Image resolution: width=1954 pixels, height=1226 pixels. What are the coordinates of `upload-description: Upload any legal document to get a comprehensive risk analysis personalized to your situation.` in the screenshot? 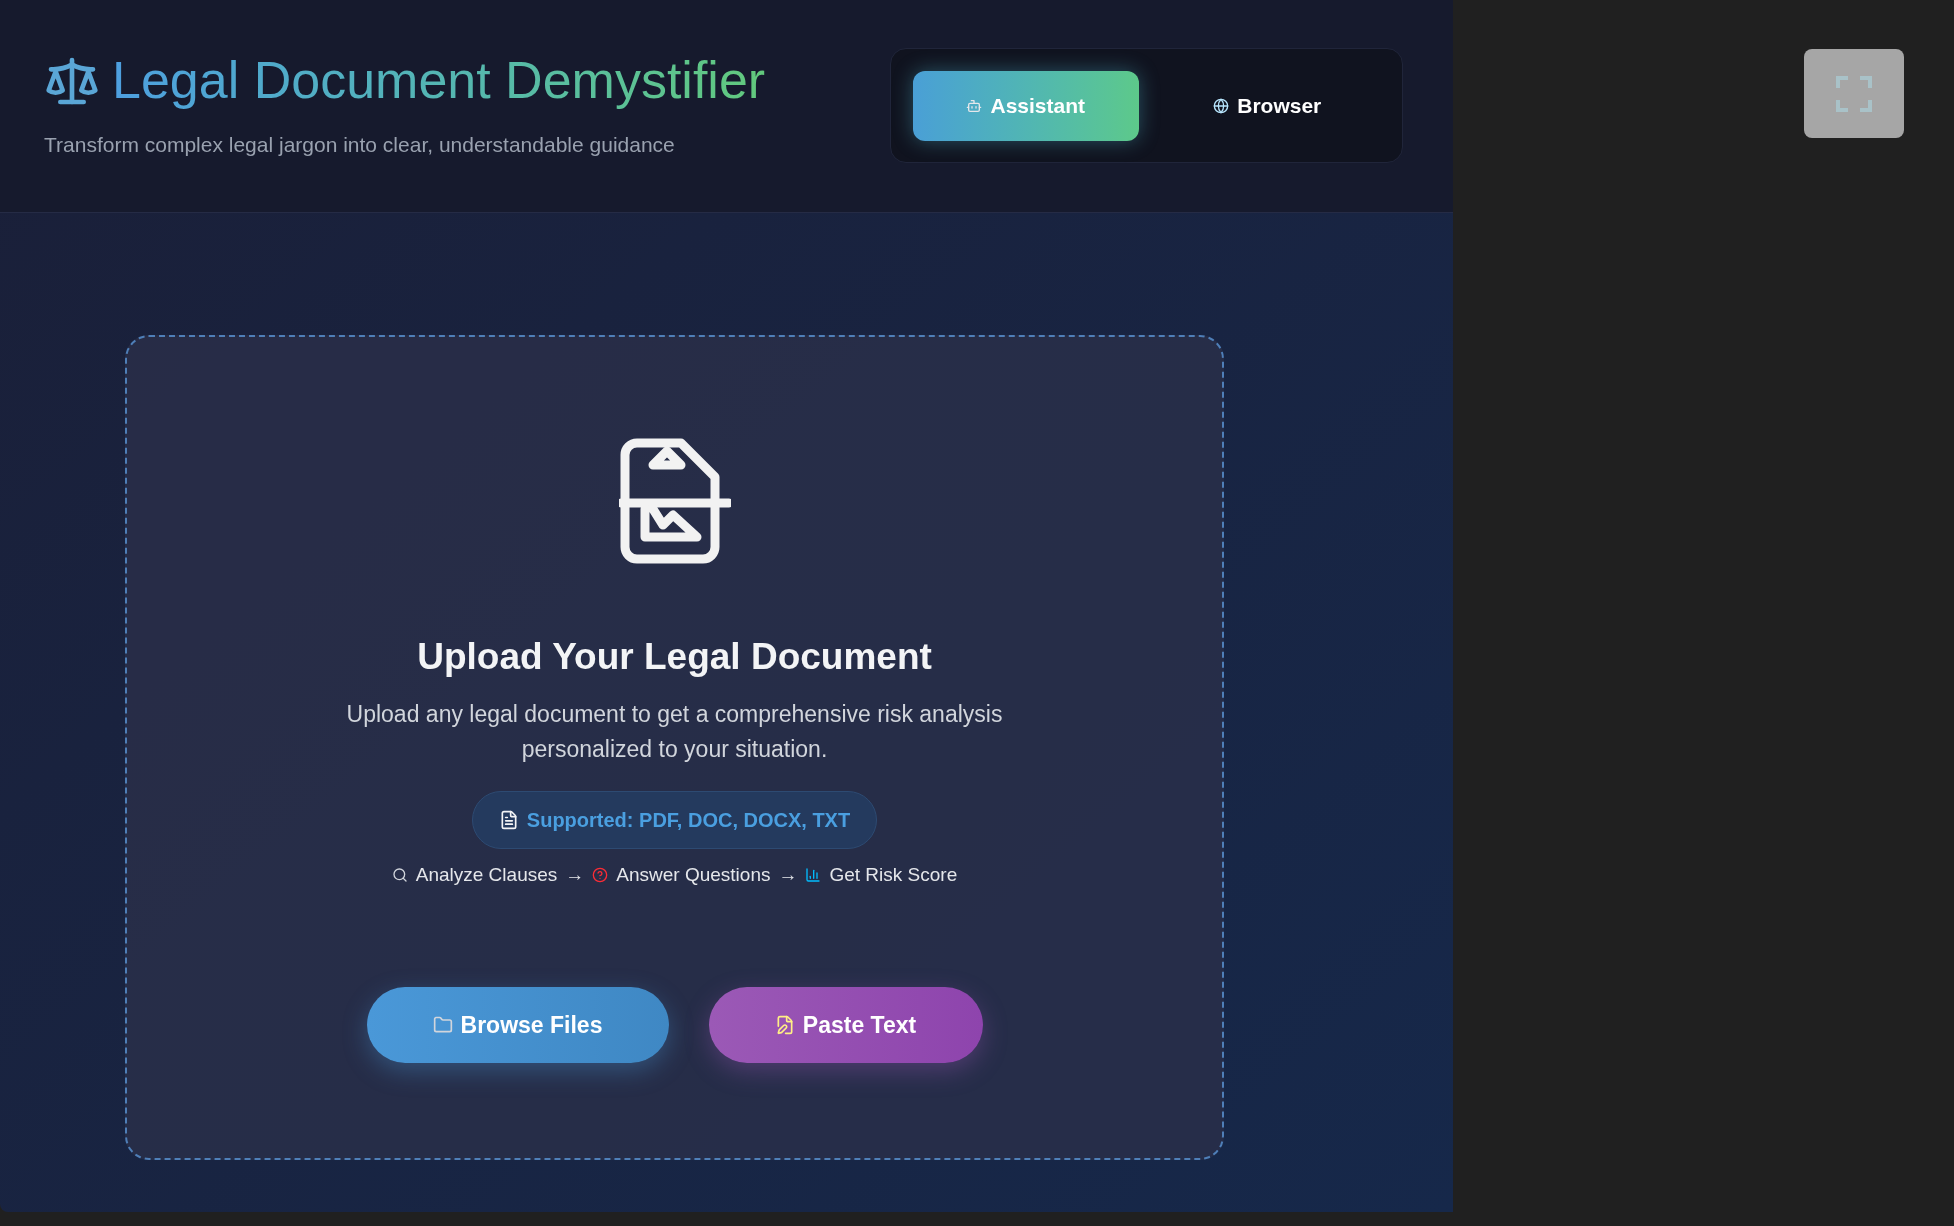 It's located at (674, 731).